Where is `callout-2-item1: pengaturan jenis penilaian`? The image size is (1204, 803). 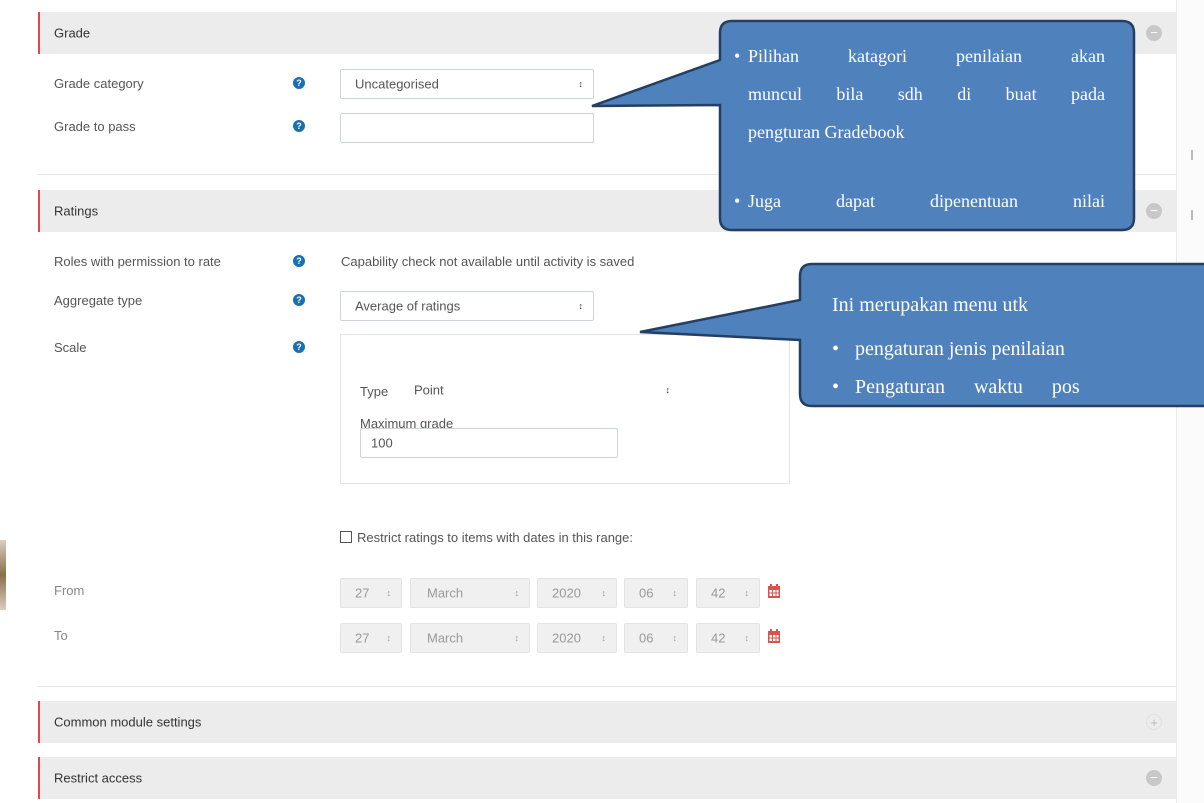
callout-2-item1: pengaturan jenis penilaian is located at coordinates (960, 349).